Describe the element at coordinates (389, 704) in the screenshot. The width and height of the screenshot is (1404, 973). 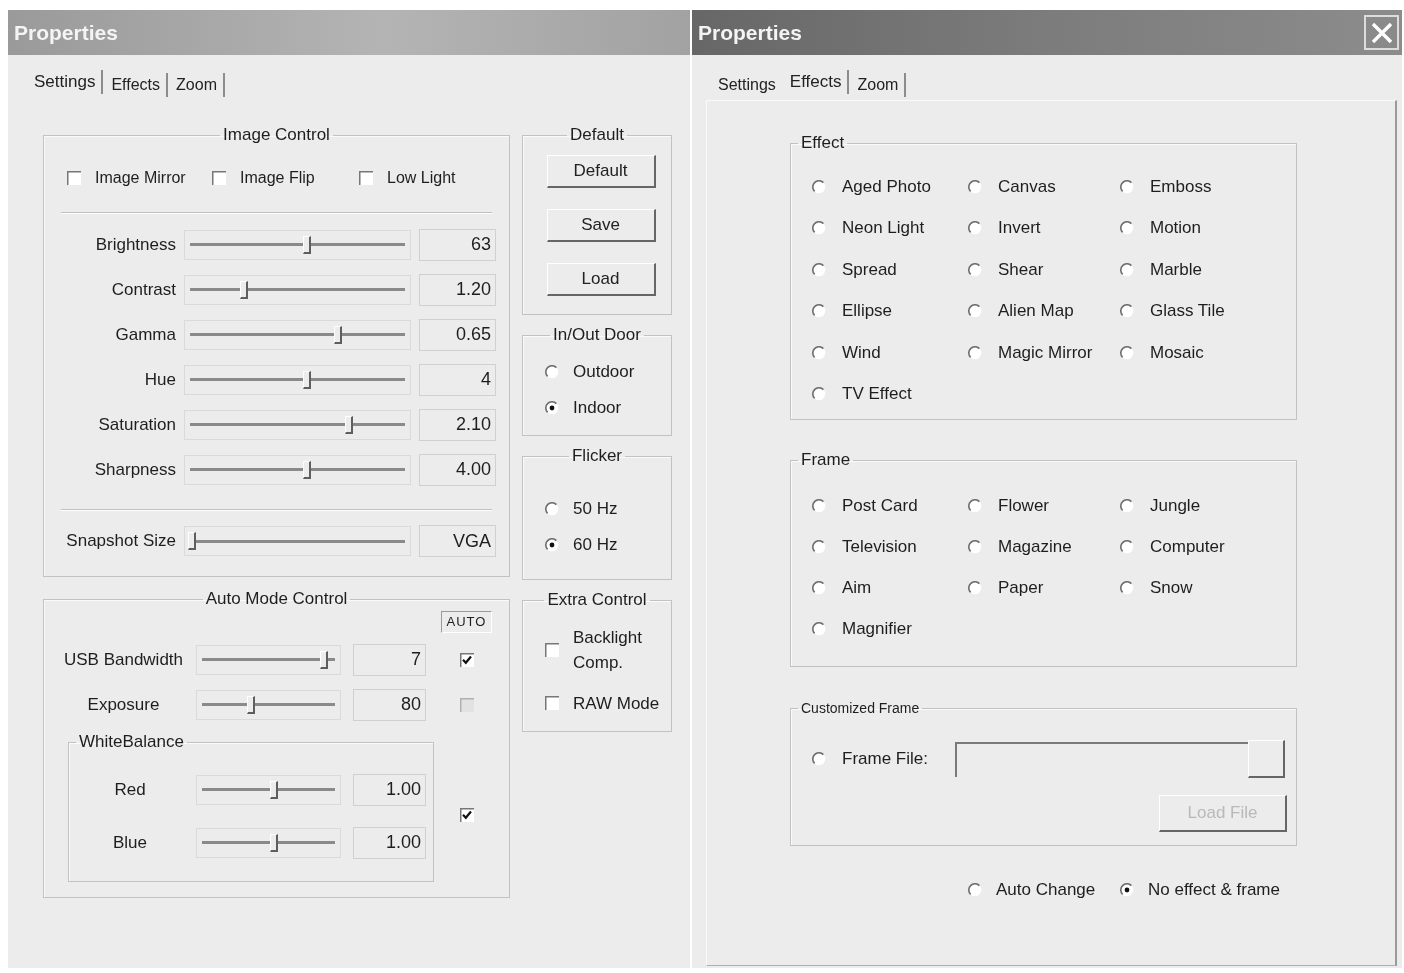
I see `value-field: 80` at that location.